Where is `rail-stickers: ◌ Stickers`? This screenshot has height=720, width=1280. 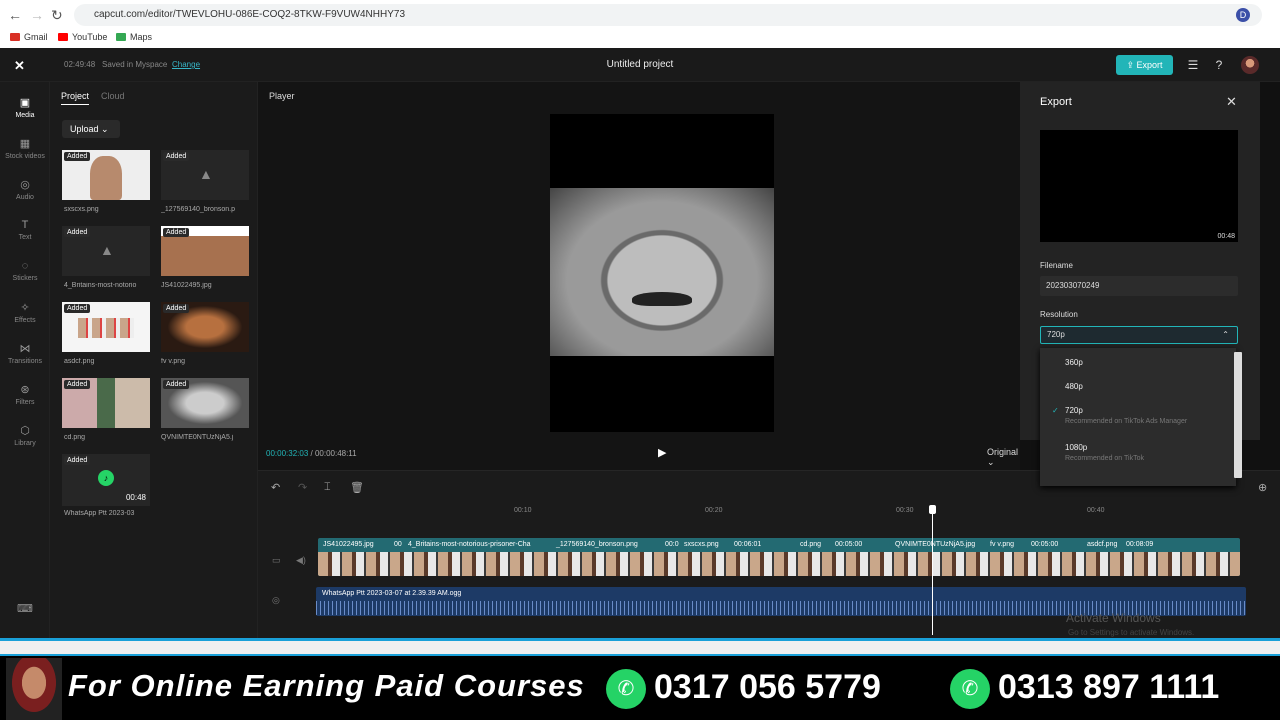
rail-stickers: ◌ Stickers is located at coordinates (25, 271).